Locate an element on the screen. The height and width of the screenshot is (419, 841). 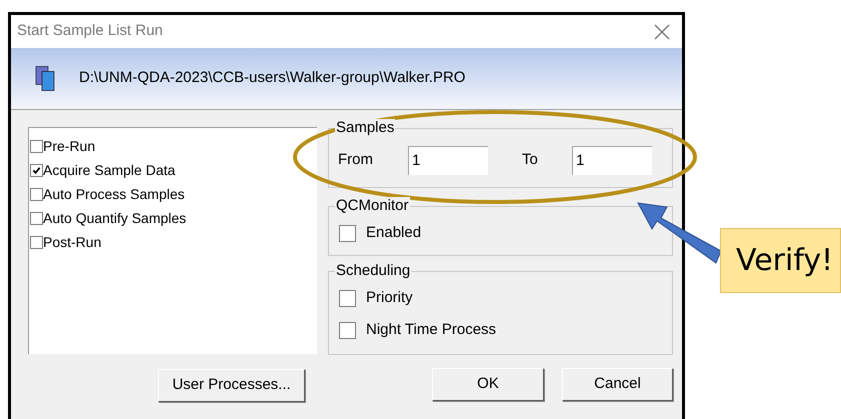
checkbox-label: Enabled is located at coordinates (394, 232).